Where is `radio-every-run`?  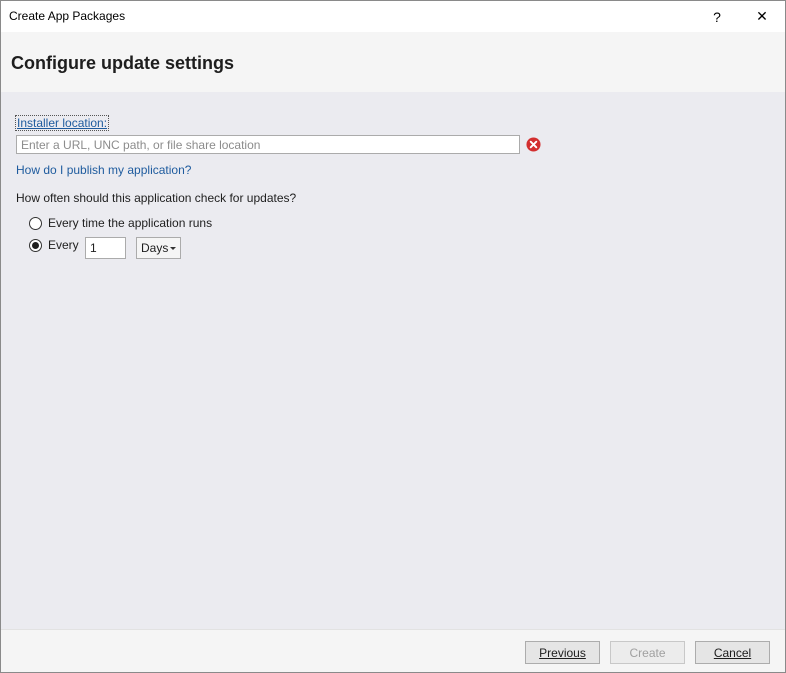
radio-every-run is located at coordinates (35, 223).